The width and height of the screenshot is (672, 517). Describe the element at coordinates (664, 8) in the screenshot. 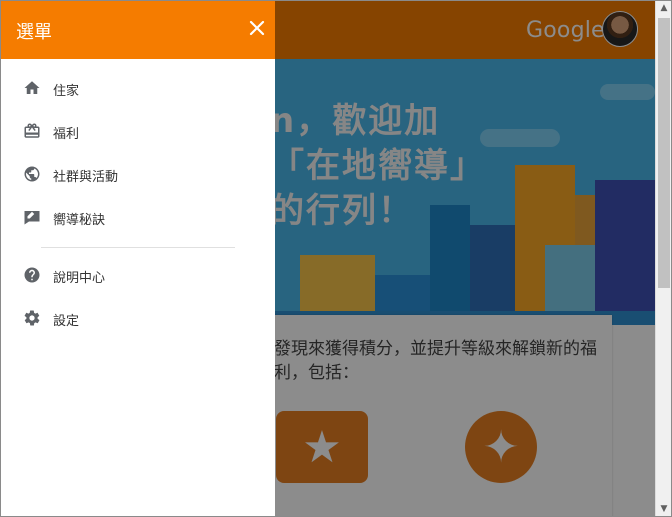

I see `scroll-up-arrow-icon: ▲` at that location.